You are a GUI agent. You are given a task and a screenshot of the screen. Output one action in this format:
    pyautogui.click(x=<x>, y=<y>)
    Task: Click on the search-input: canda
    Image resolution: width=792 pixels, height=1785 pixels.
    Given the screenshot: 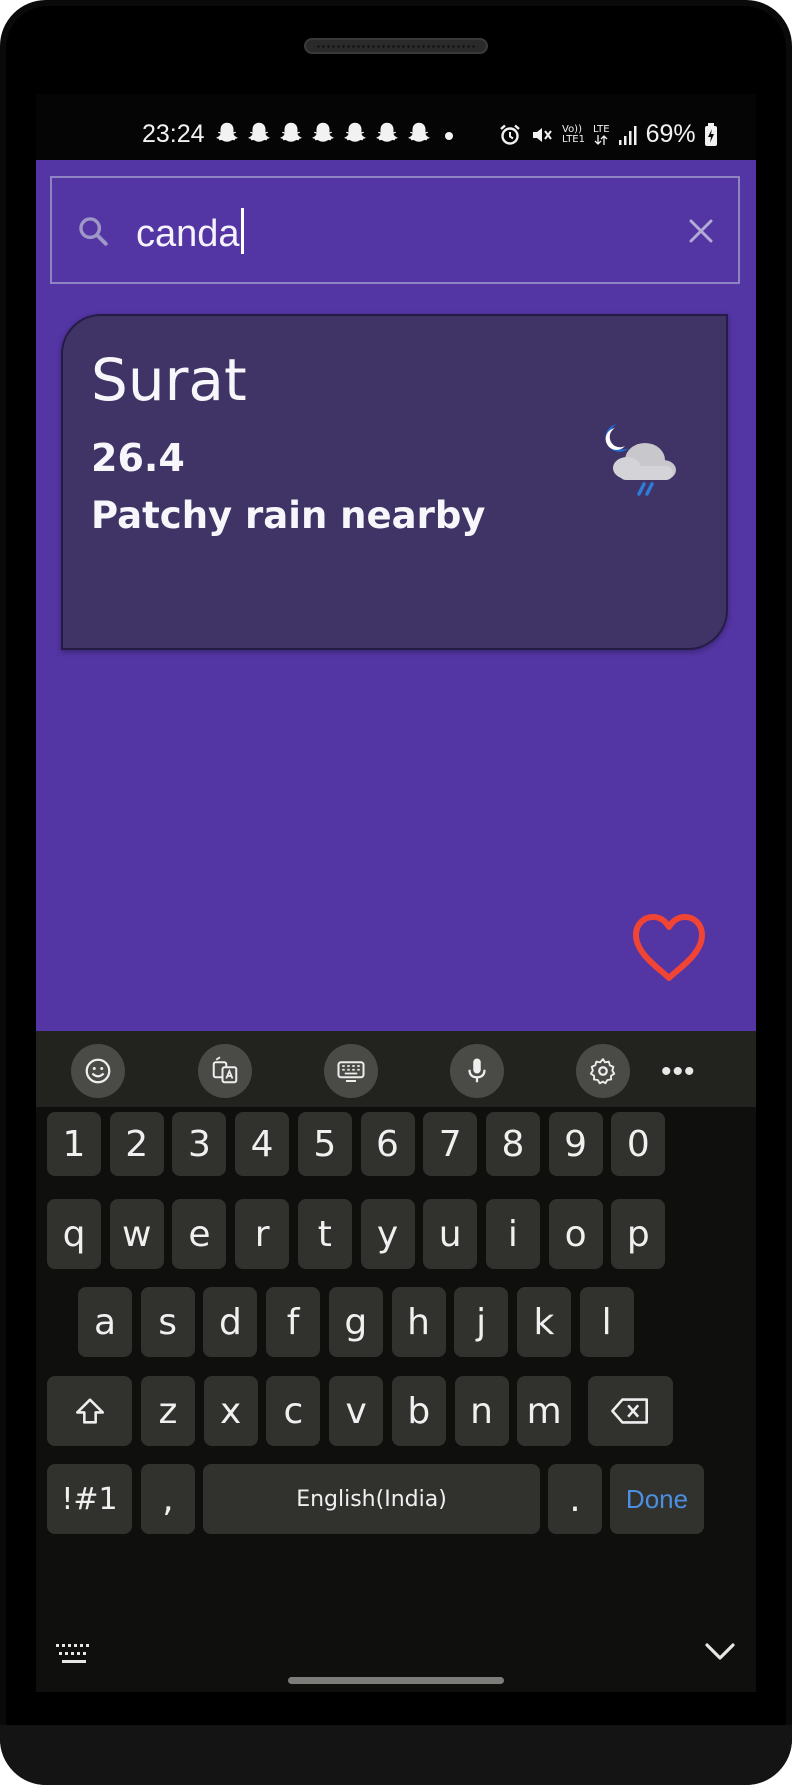 What is the action you would take?
    pyautogui.click(x=190, y=232)
    